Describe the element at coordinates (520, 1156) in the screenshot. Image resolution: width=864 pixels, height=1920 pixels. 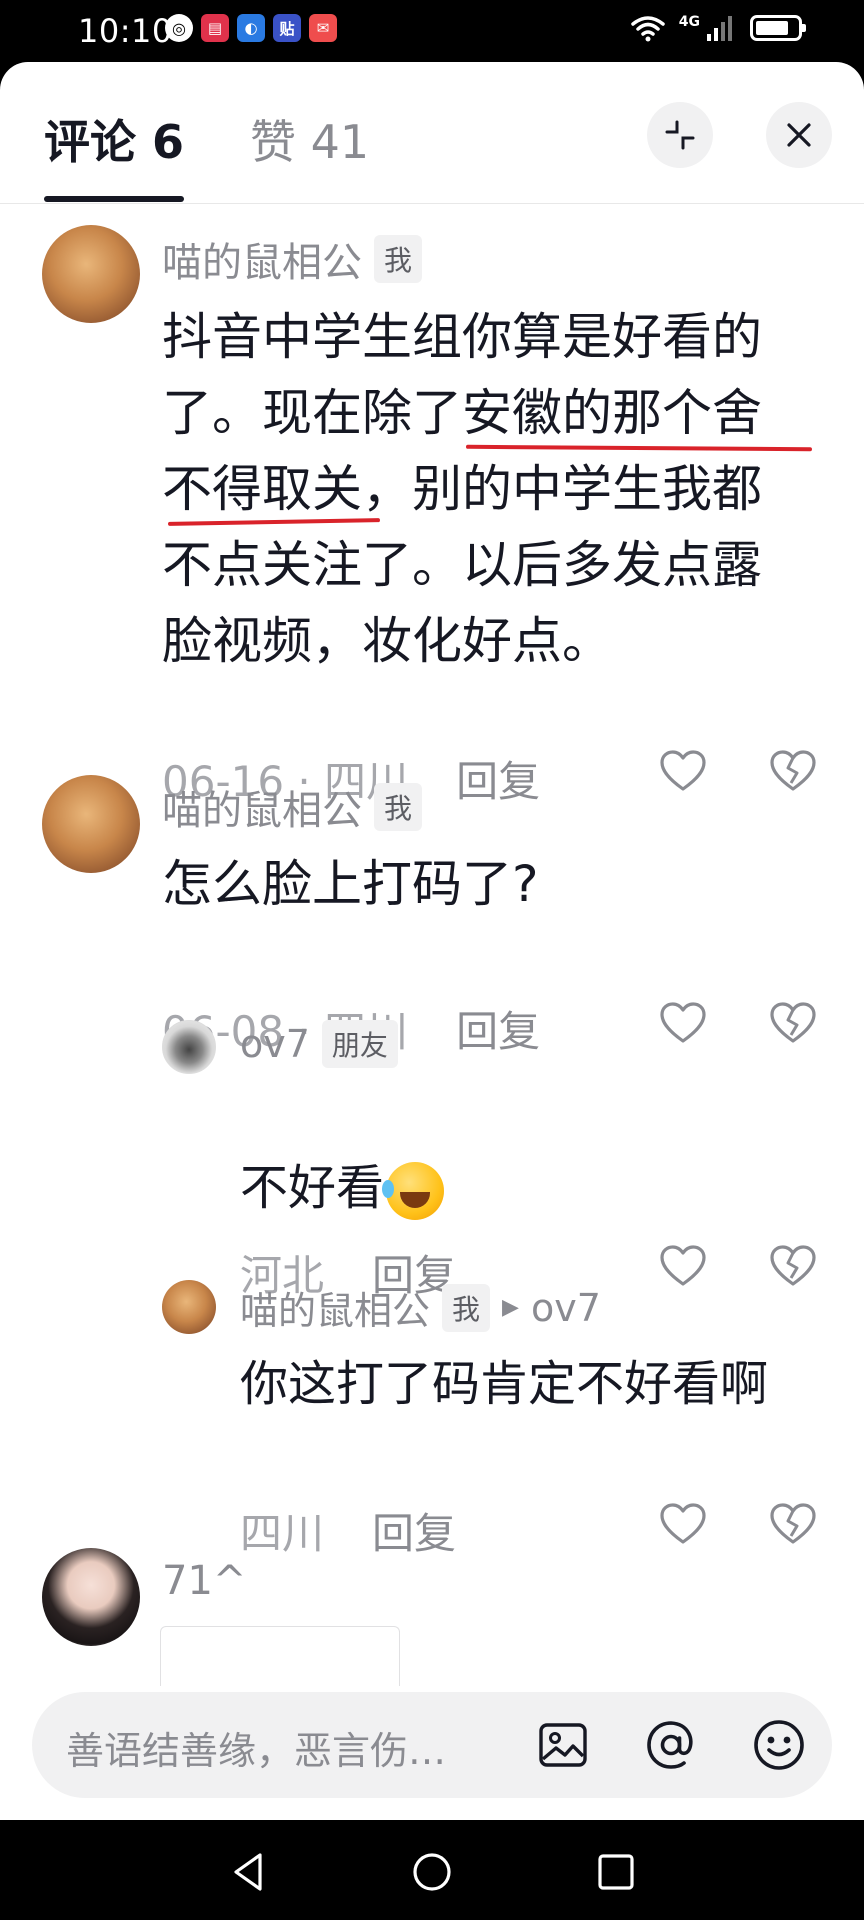
I see `reply-text: 不好看` at that location.